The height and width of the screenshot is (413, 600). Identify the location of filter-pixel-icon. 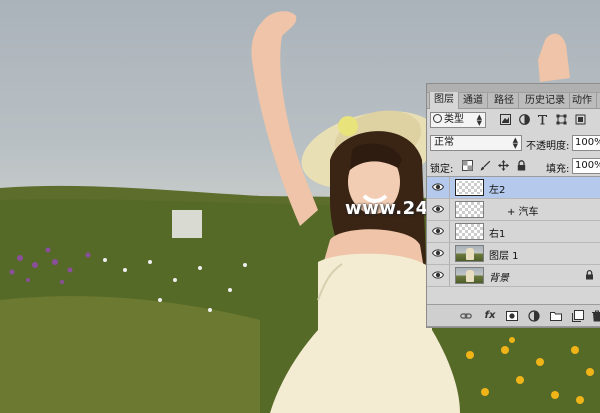
(505, 119).